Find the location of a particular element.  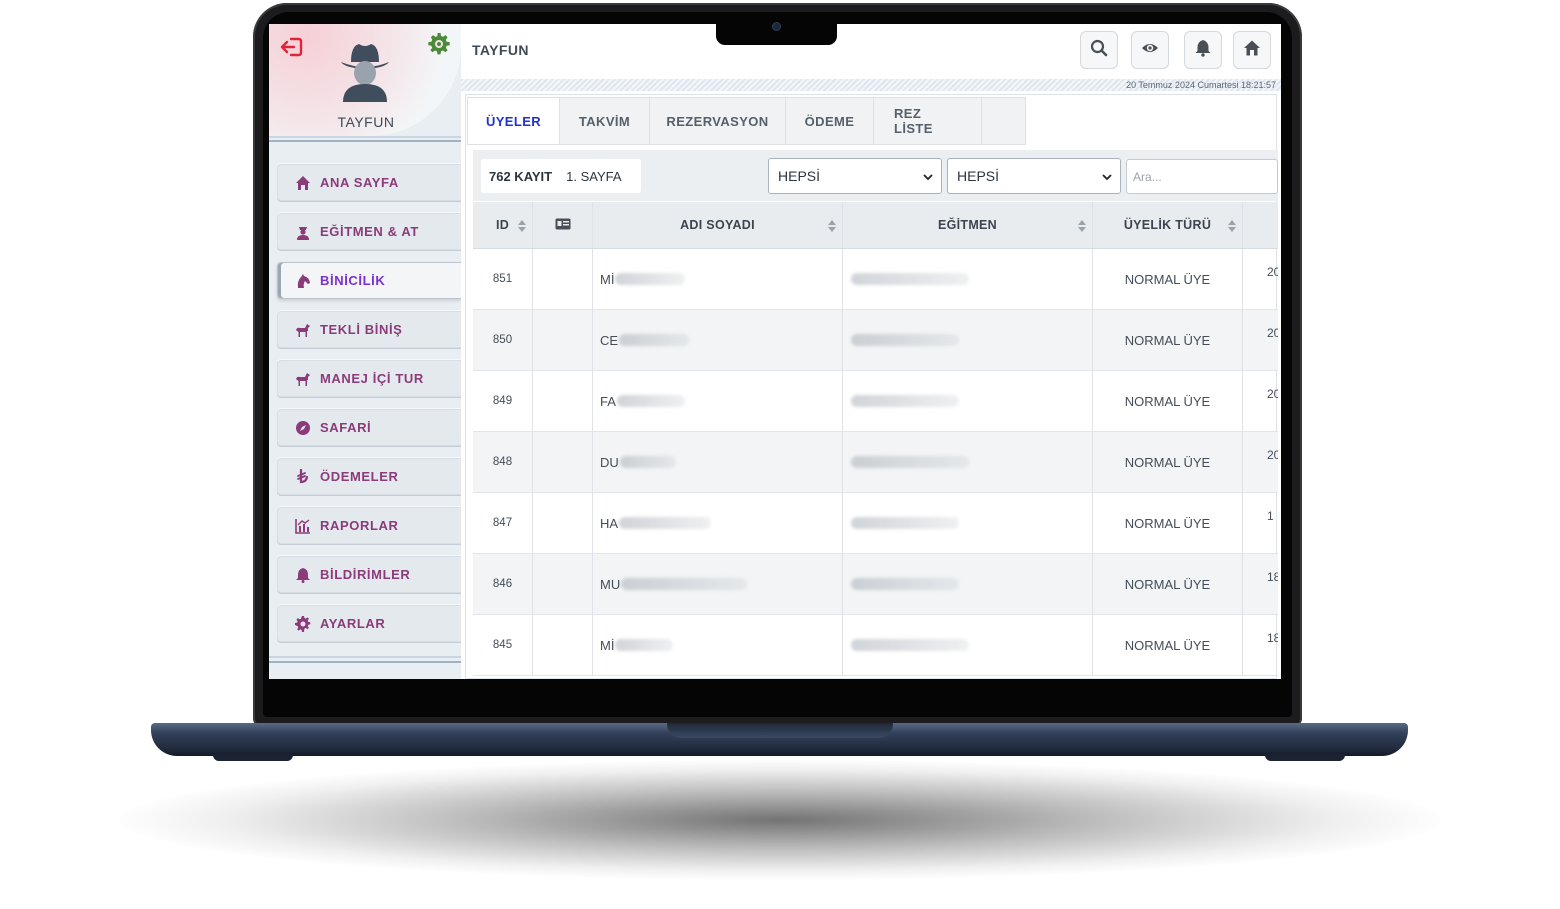

tab-blank is located at coordinates (1004, 121).